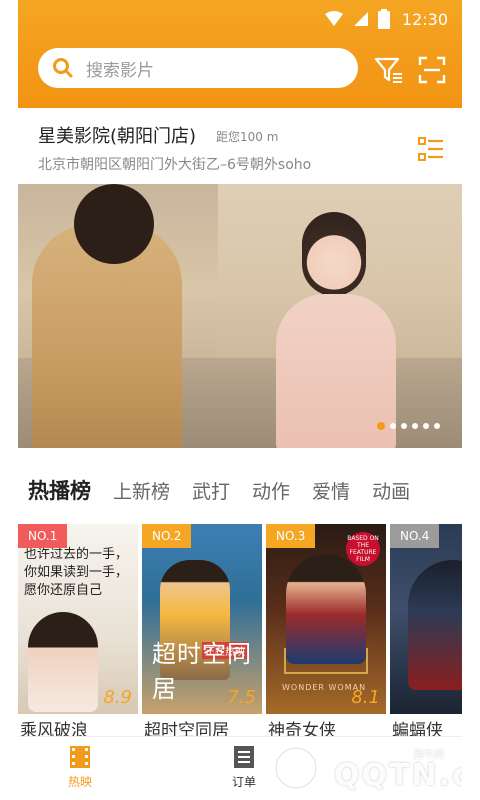  I want to click on poster-handwriting: 也许过去的一手，你如果读到一手，愿你还原自己, so click(76, 572).